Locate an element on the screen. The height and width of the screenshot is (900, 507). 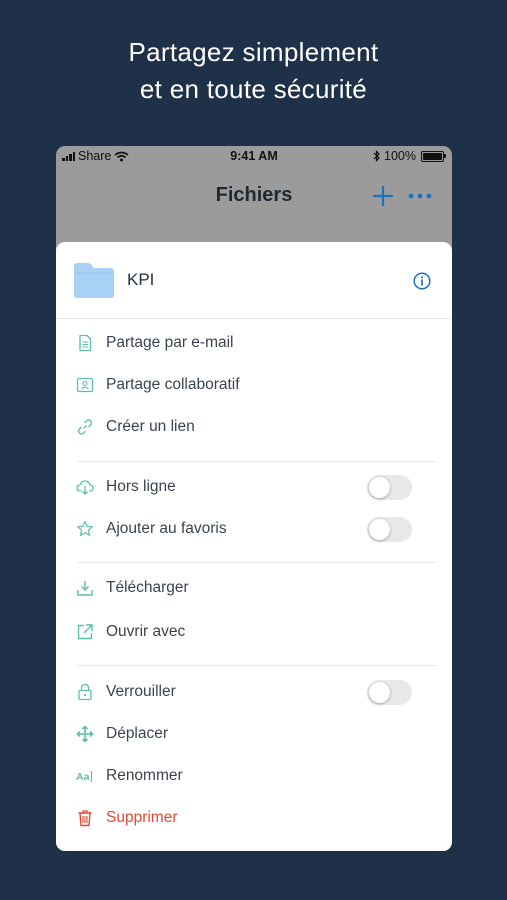
move-item: Déplacer is located at coordinates (254, 735).